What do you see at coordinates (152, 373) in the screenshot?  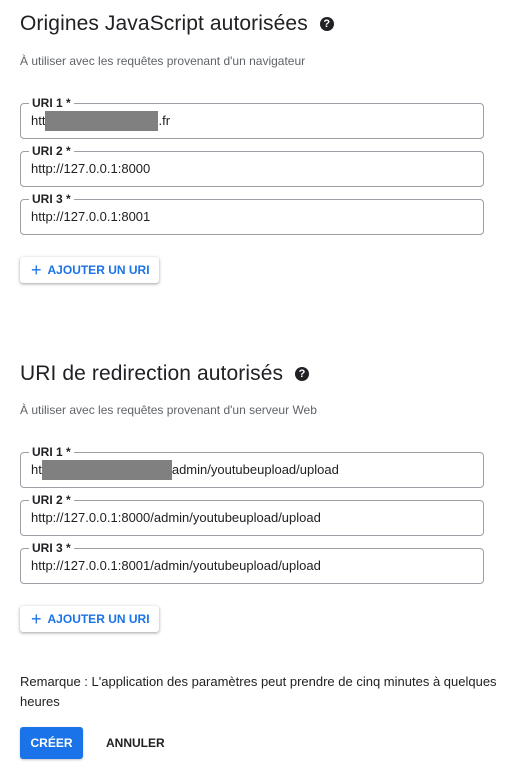 I see `redirect-uris-title-text: URI de redirection autorisés` at bounding box center [152, 373].